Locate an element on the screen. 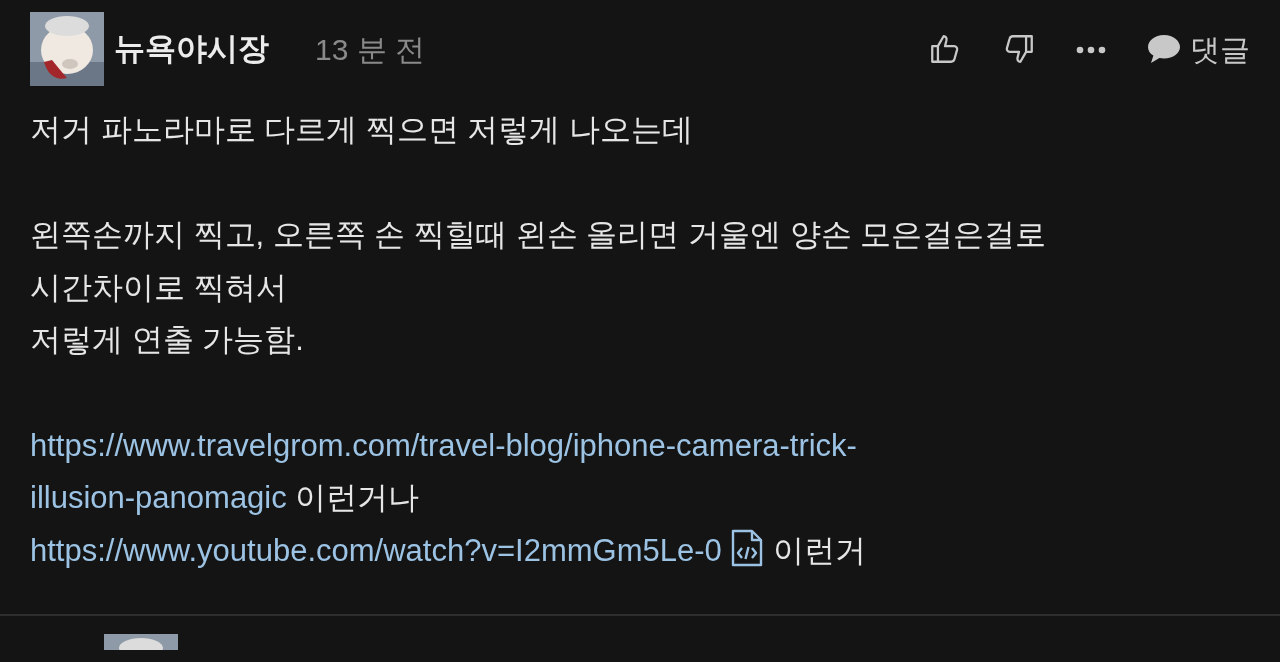 This screenshot has width=1280, height=662. reply-button: 댓글 is located at coordinates (1198, 49).